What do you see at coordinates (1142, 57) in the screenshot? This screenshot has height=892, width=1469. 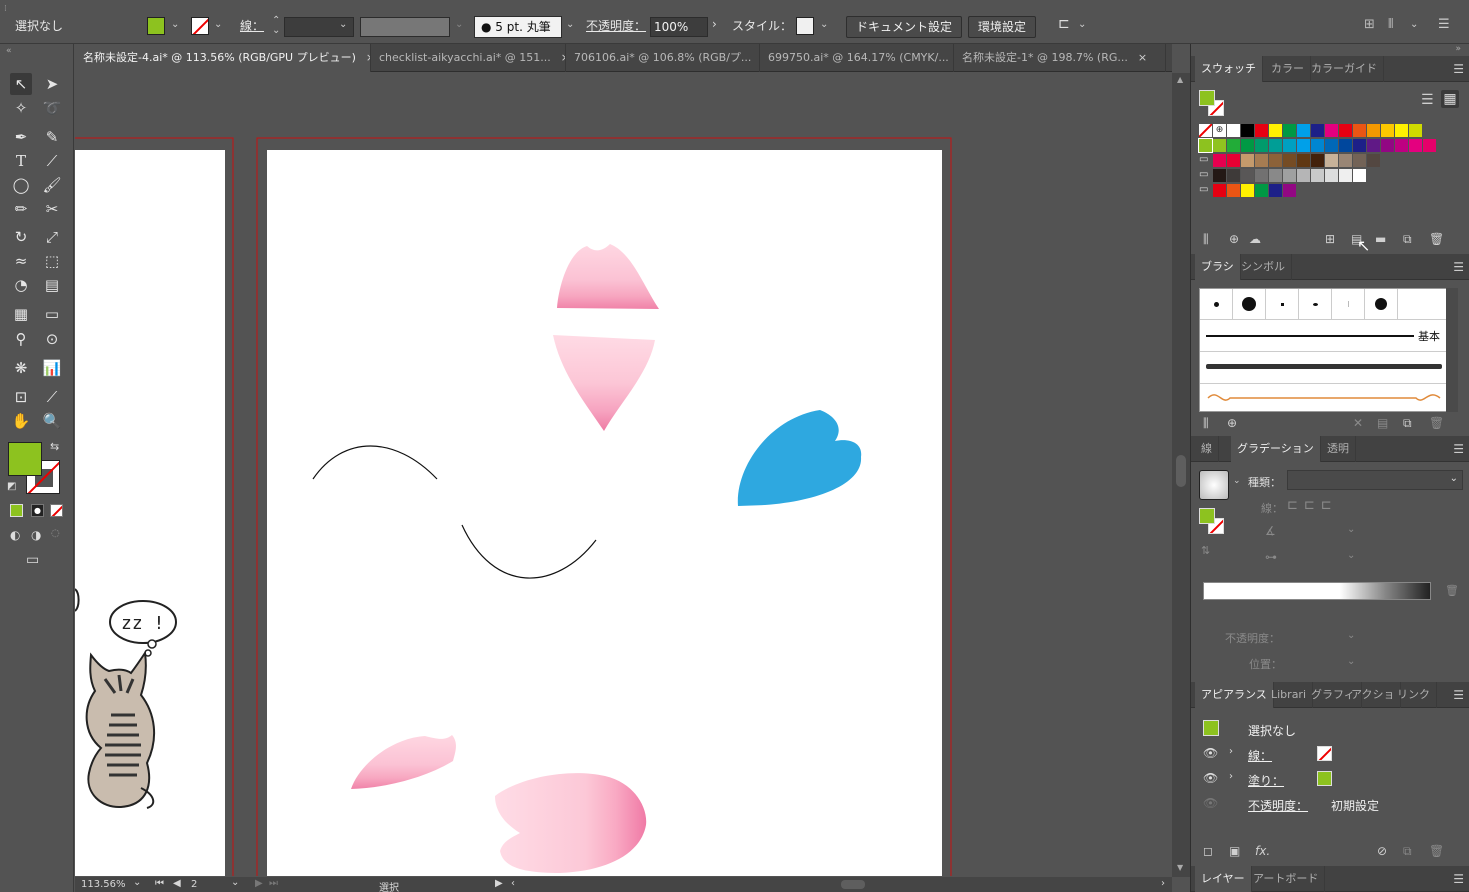 I see `close-icon: ×` at bounding box center [1142, 57].